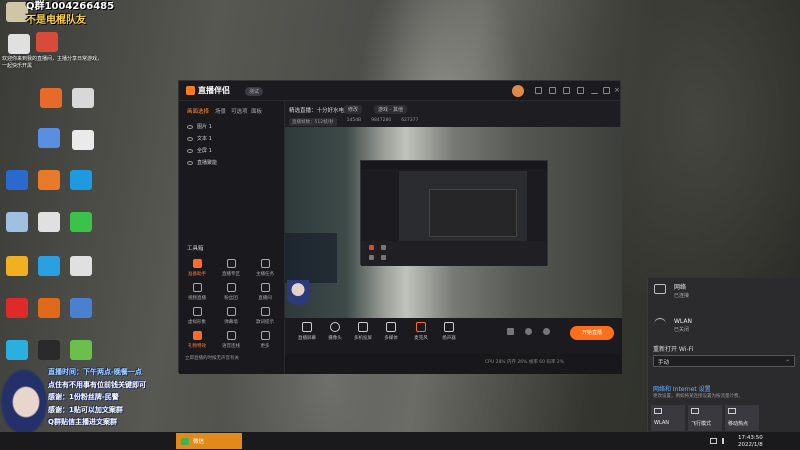 The width and height of the screenshot is (800, 450). Describe the element at coordinates (510, 331) in the screenshot. I see `record-icon` at that location.